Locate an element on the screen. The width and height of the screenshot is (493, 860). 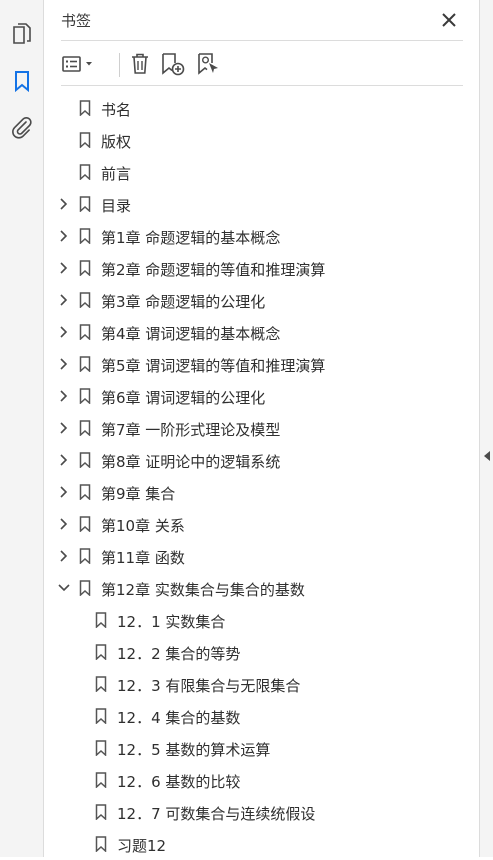
close-icon is located at coordinates (449, 20).